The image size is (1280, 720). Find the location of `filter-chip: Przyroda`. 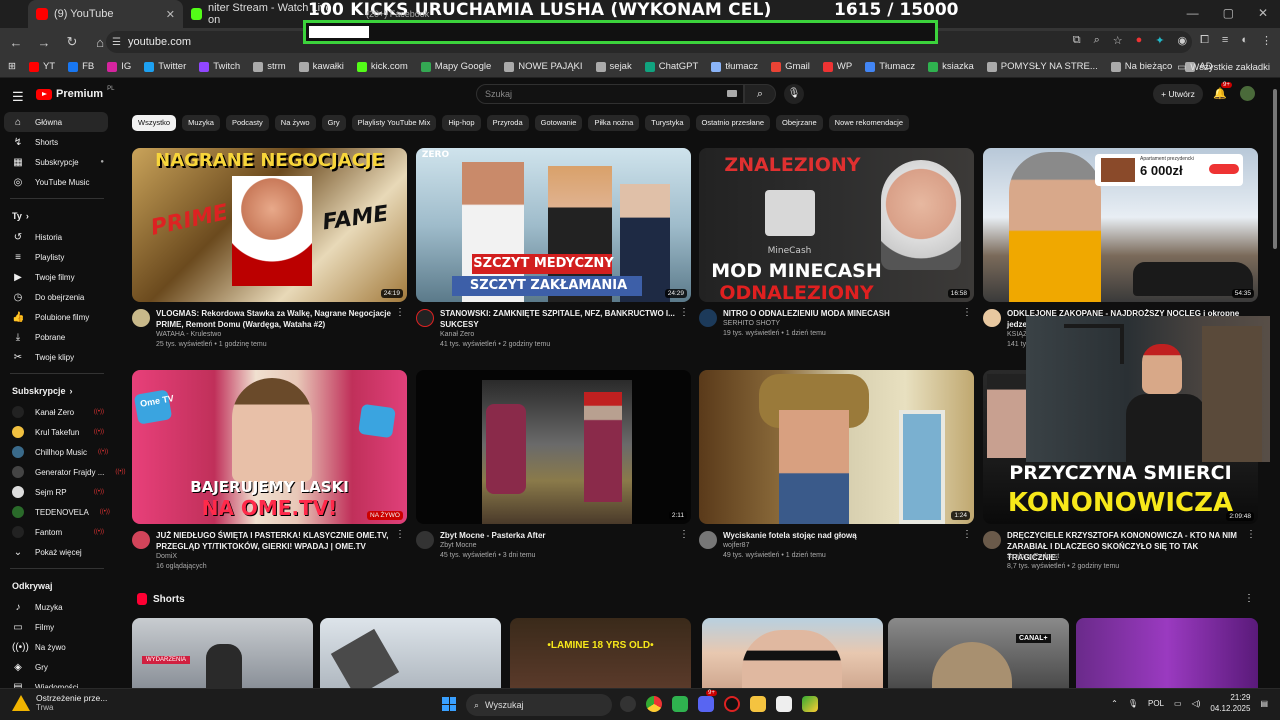

filter-chip: Przyroda is located at coordinates (507, 123).